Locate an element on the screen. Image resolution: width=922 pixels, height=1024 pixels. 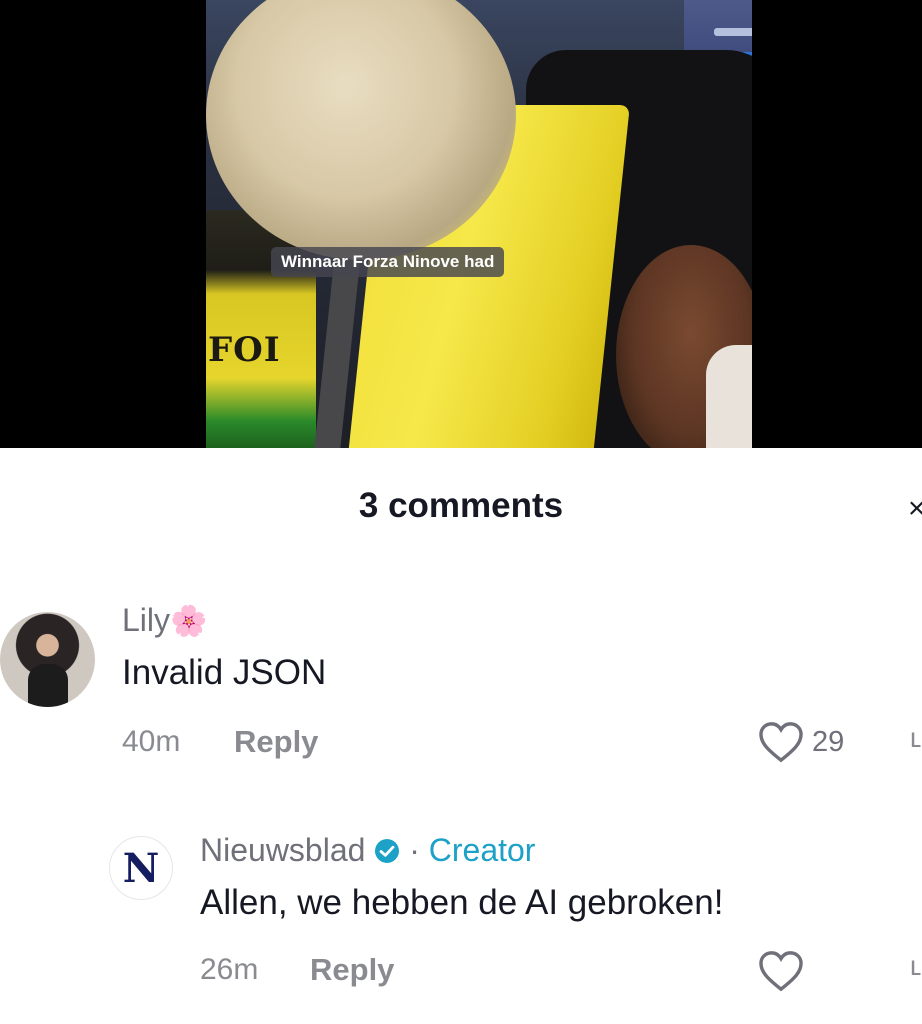
like-count: 29 is located at coordinates (828, 742).